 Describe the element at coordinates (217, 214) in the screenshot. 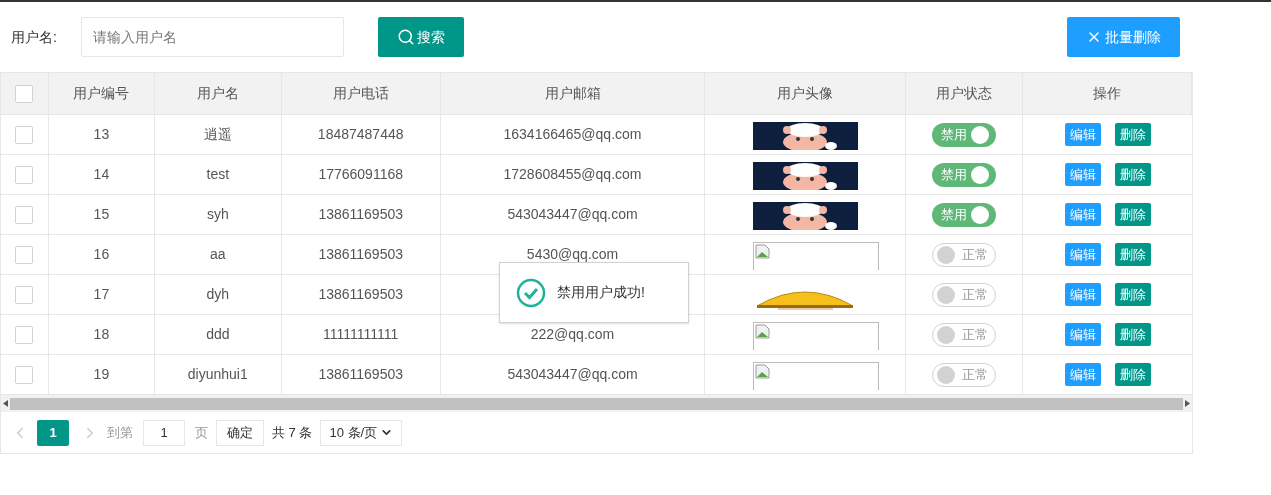

I see `table-cell-text: syh` at that location.